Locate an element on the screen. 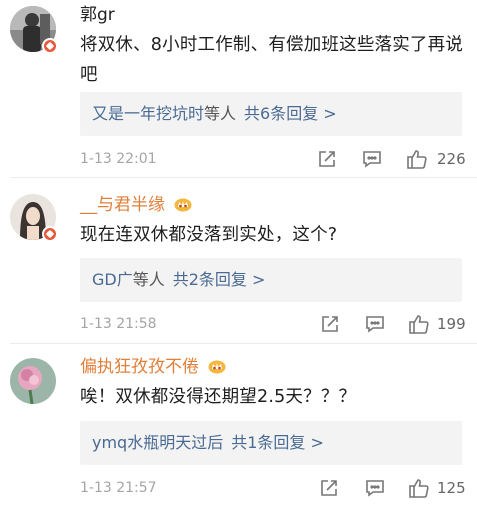 The height and width of the screenshot is (508, 477). like-count: 226 is located at coordinates (451, 159).